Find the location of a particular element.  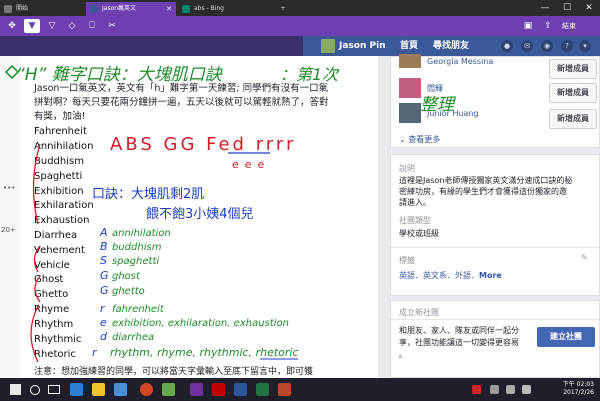

vocab-word: Buddhism is located at coordinates (59, 161).